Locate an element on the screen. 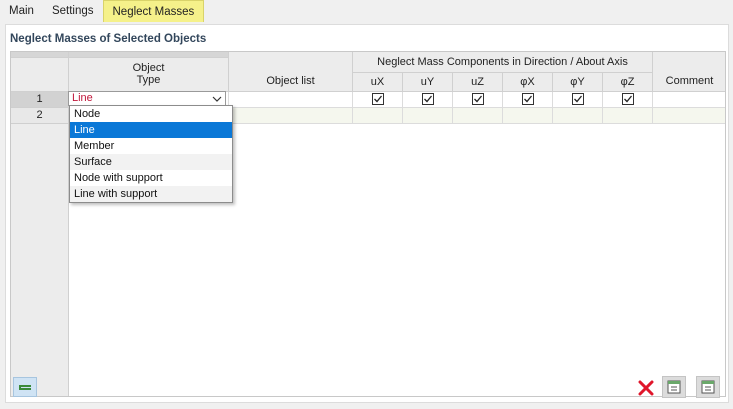  object-type-combobox: Line is located at coordinates (147, 98).